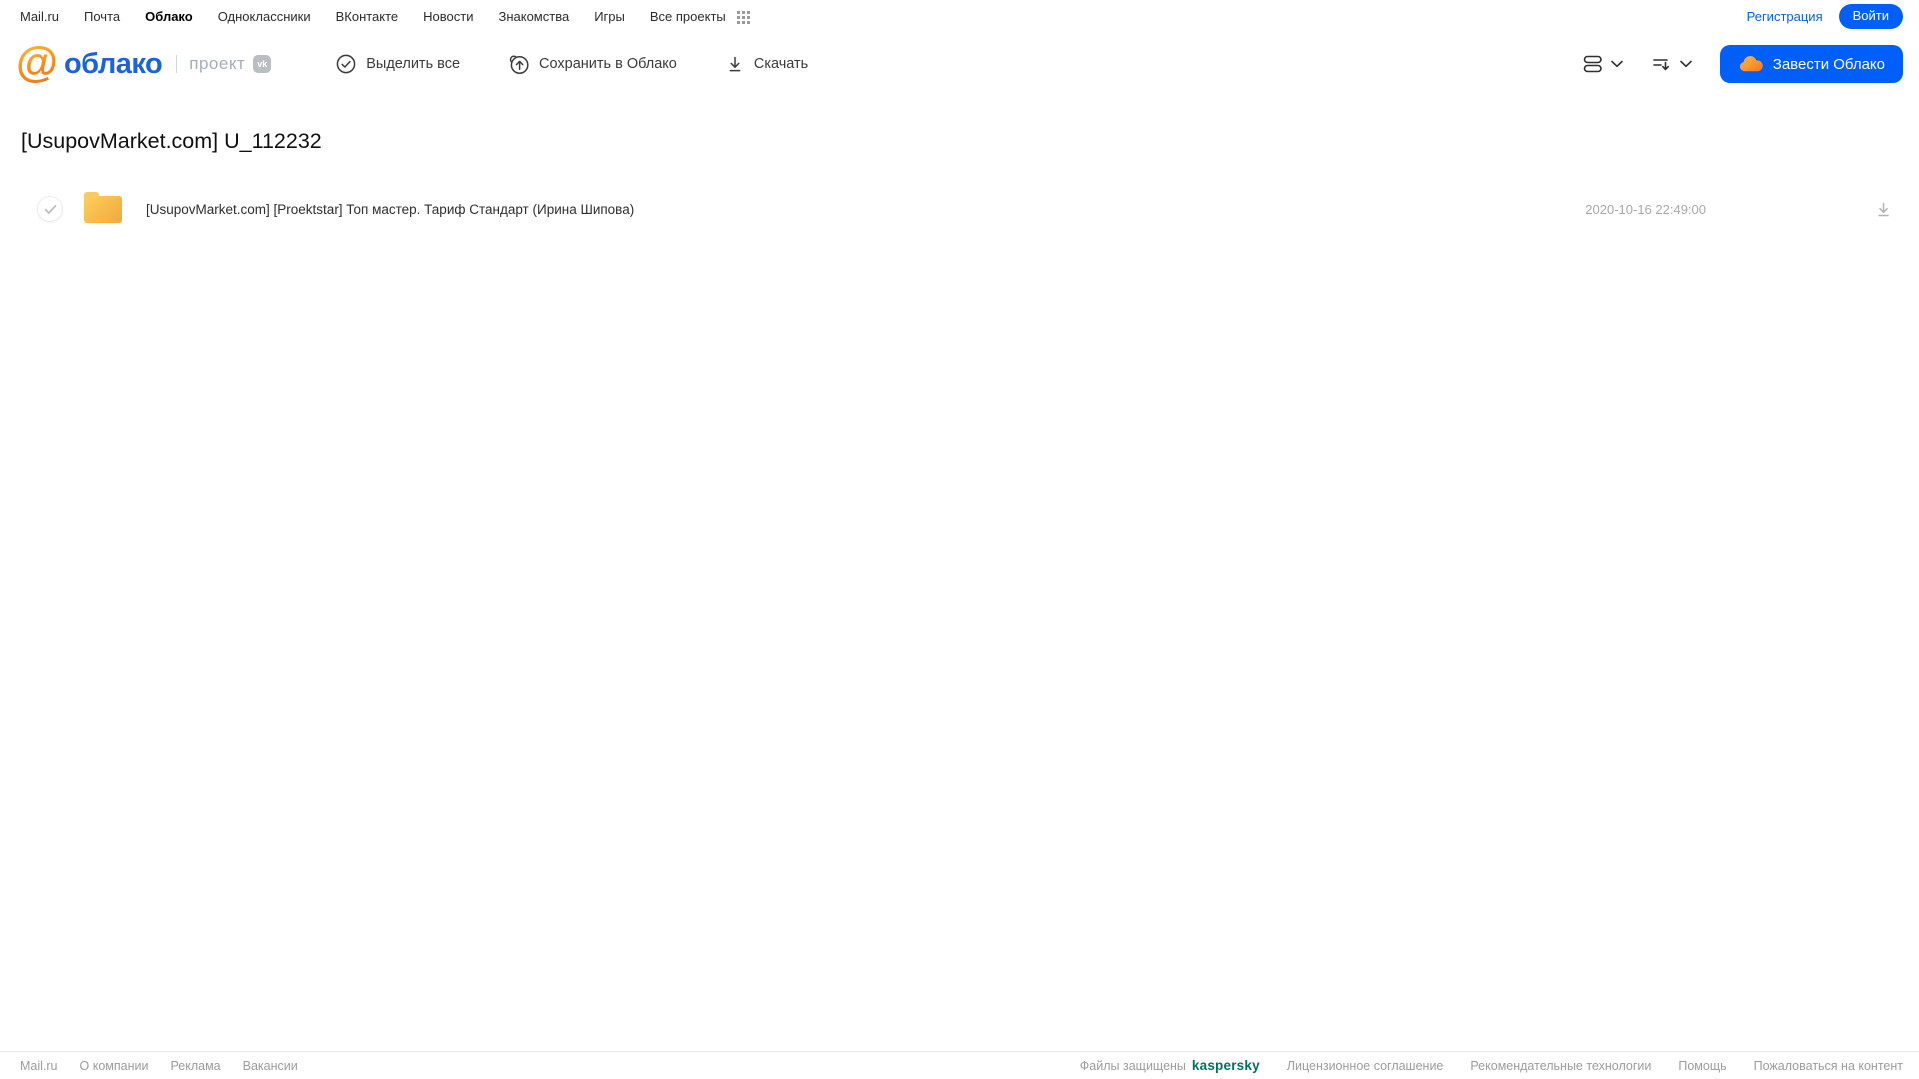  What do you see at coordinates (114, 1066) in the screenshot?
I see `footer-link-about: О компании` at bounding box center [114, 1066].